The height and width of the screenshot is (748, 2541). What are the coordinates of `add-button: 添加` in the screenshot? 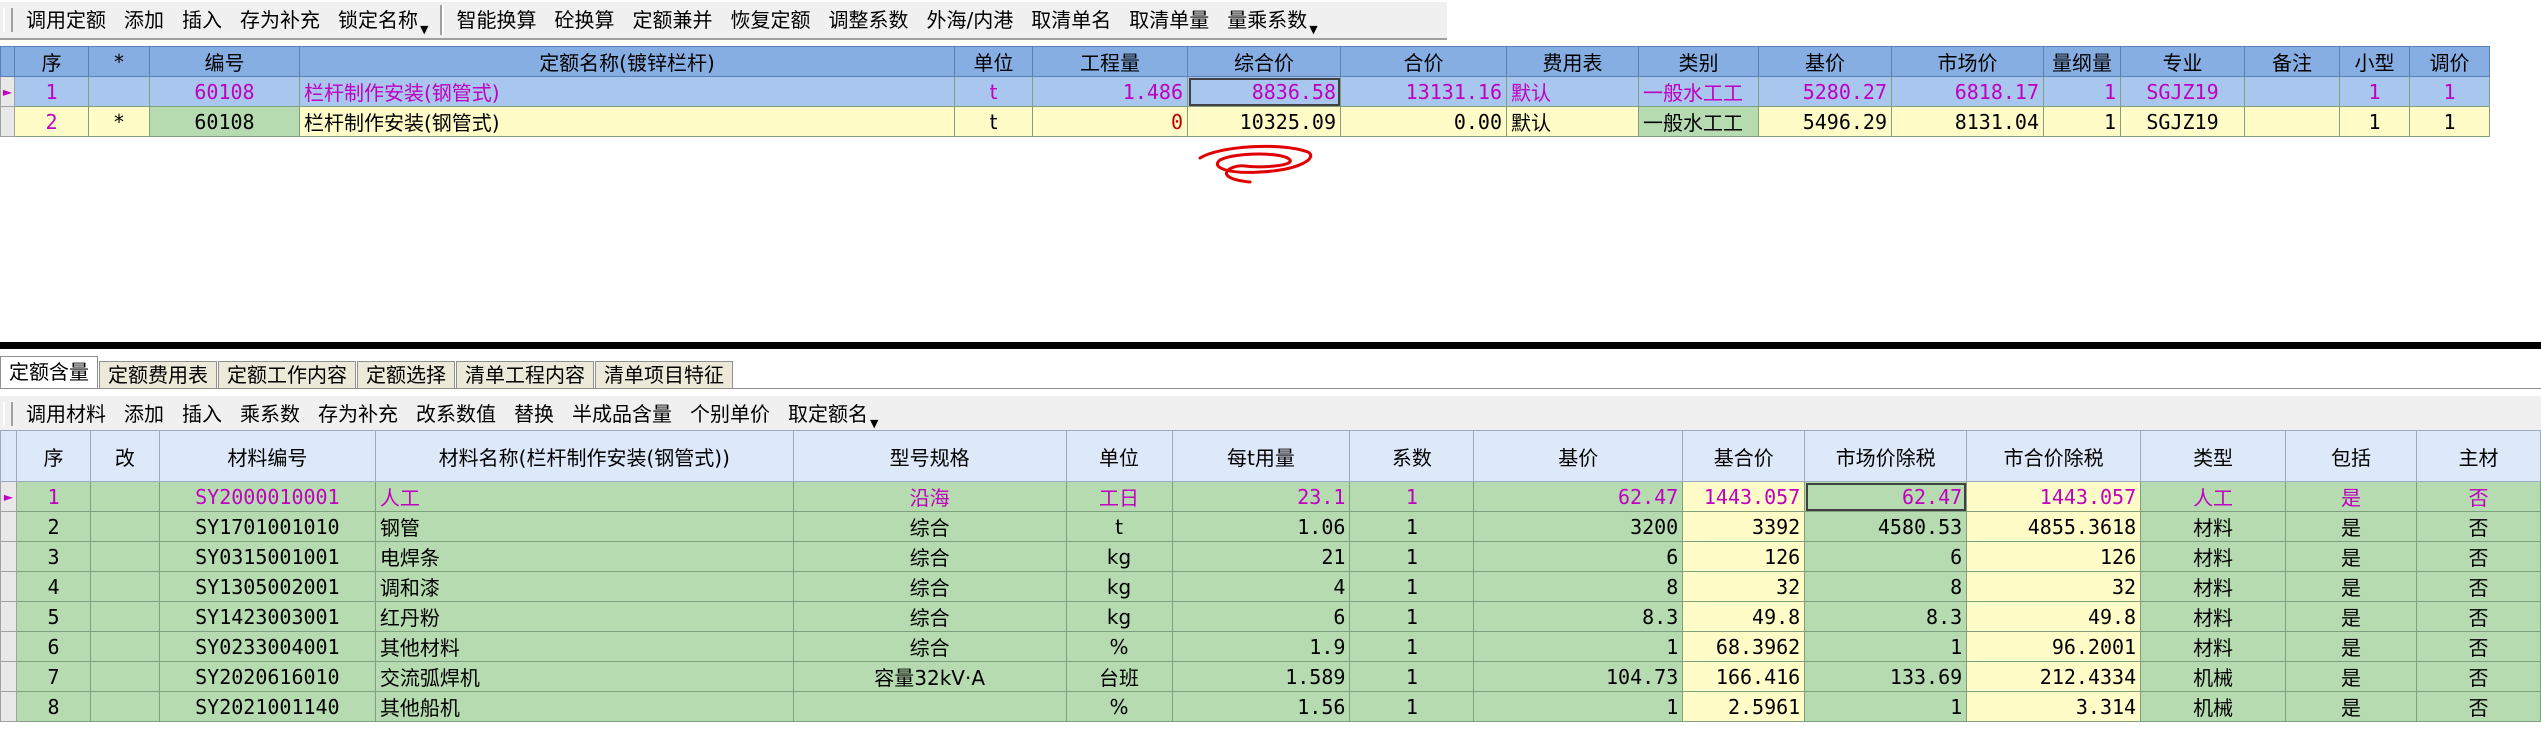 It's located at (144, 20).